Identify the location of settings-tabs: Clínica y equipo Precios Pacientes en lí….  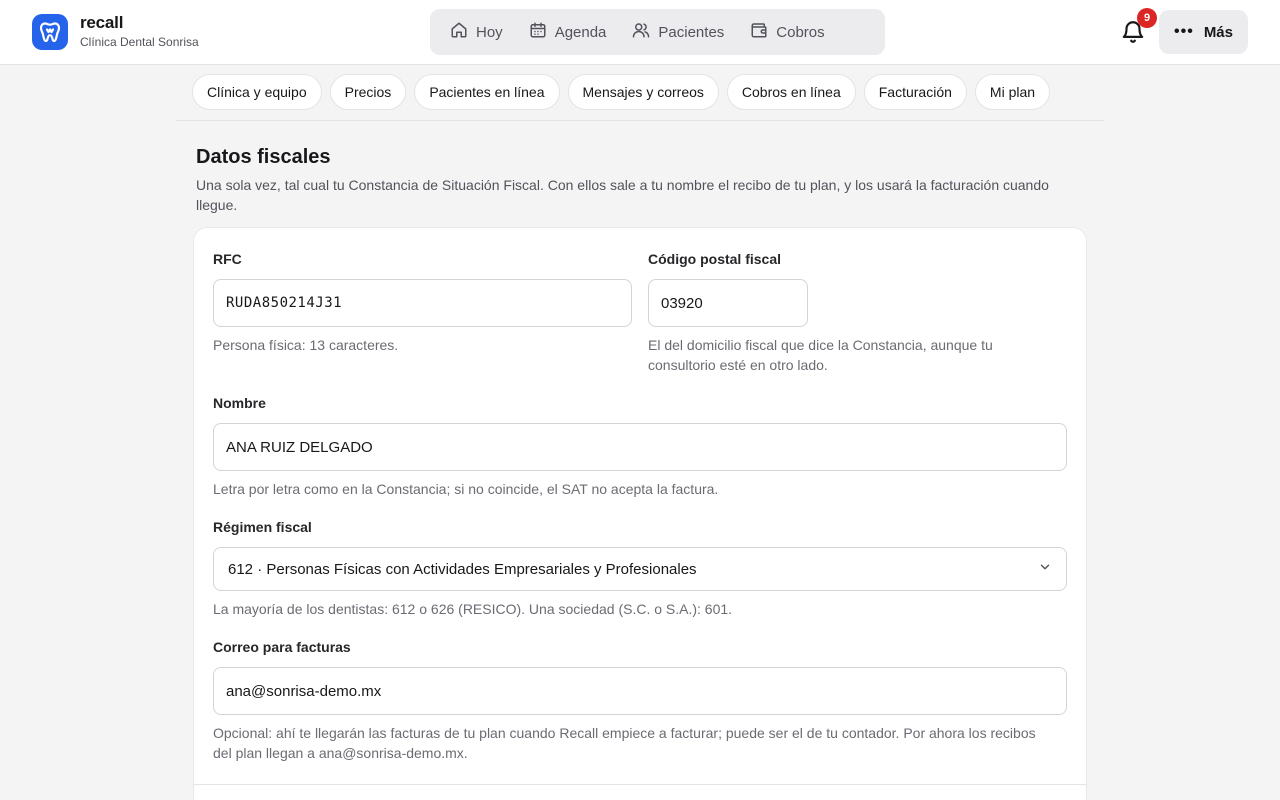
(640, 93).